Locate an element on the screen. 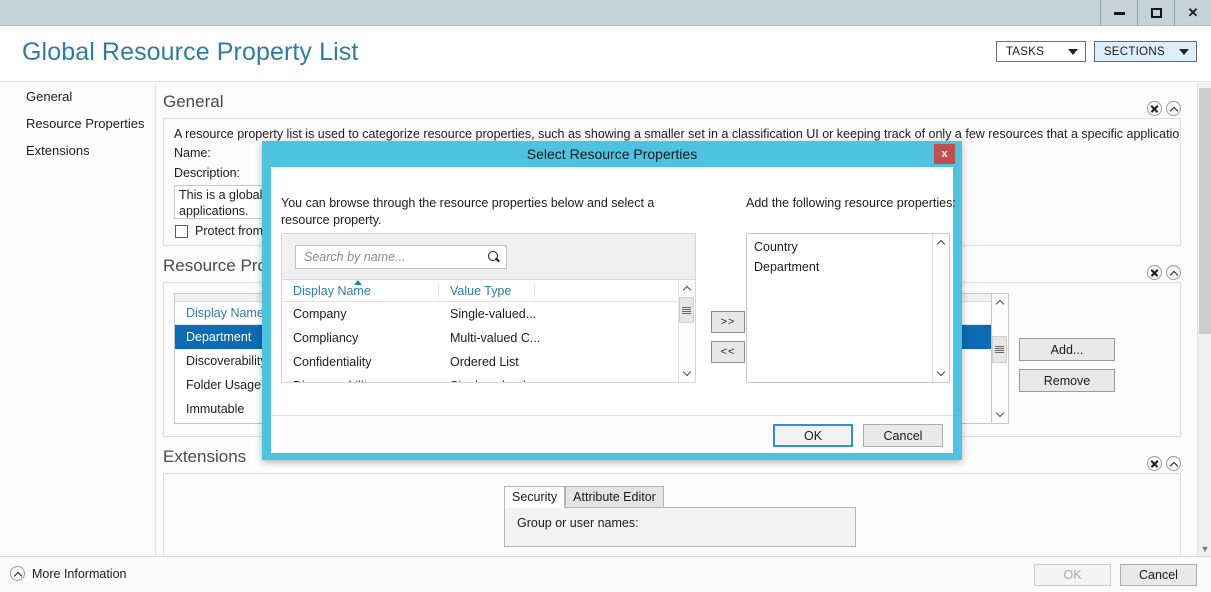 This screenshot has height=592, width=1211. tasks-dropdown-button: TASKS is located at coordinates (1040, 51).